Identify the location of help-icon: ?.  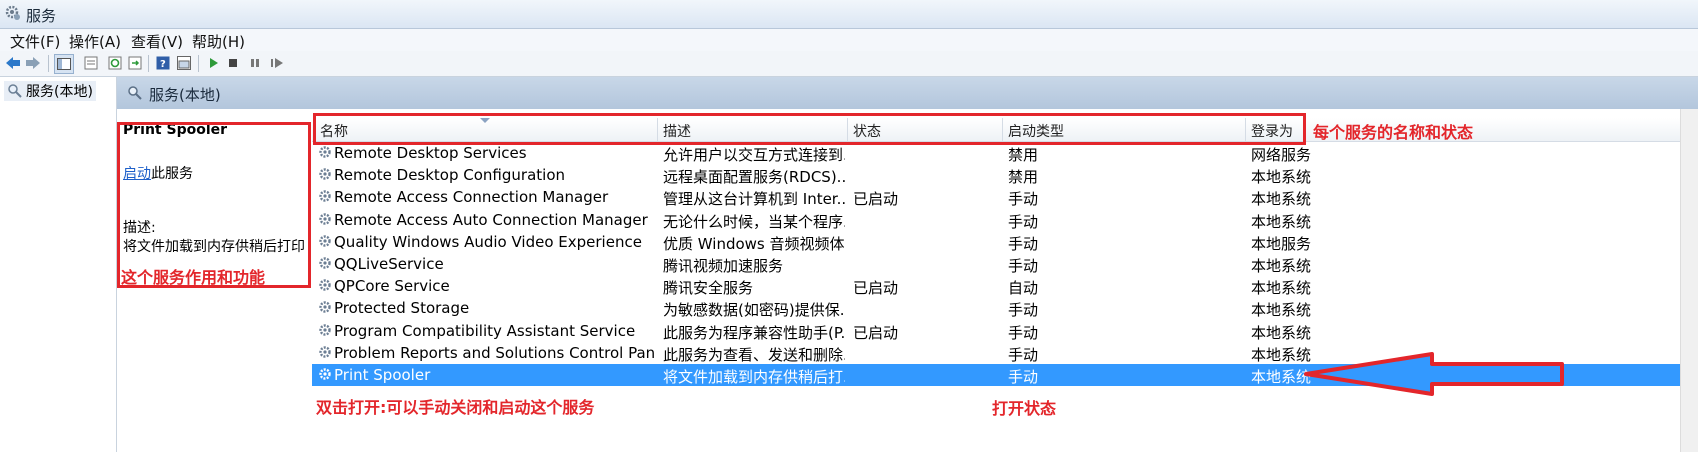
(163, 63).